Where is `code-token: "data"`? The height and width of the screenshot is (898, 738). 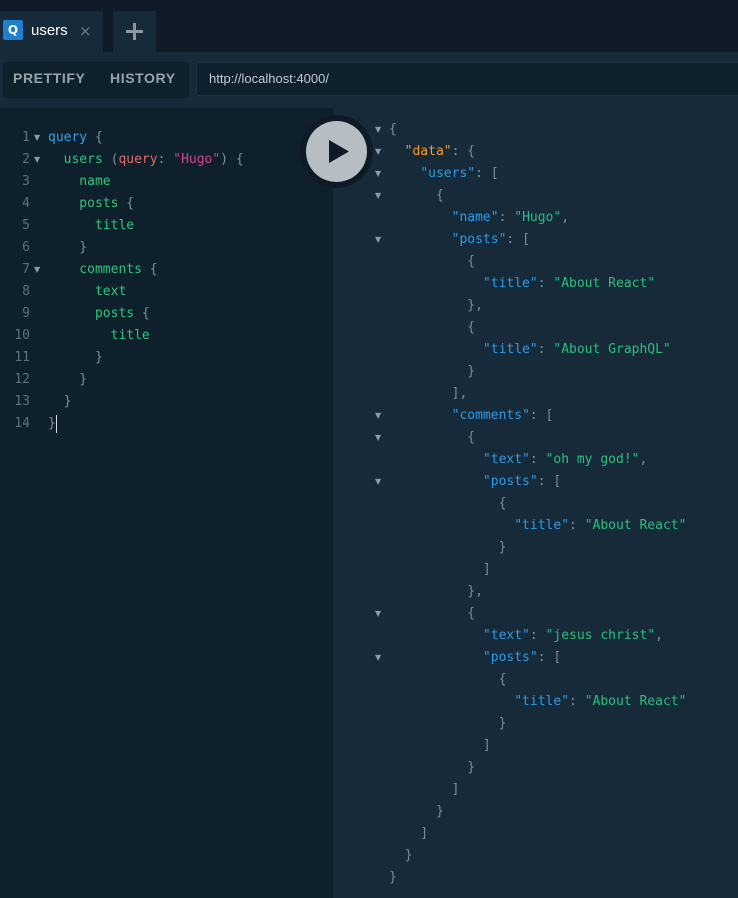
code-token: "data" is located at coordinates (428, 151).